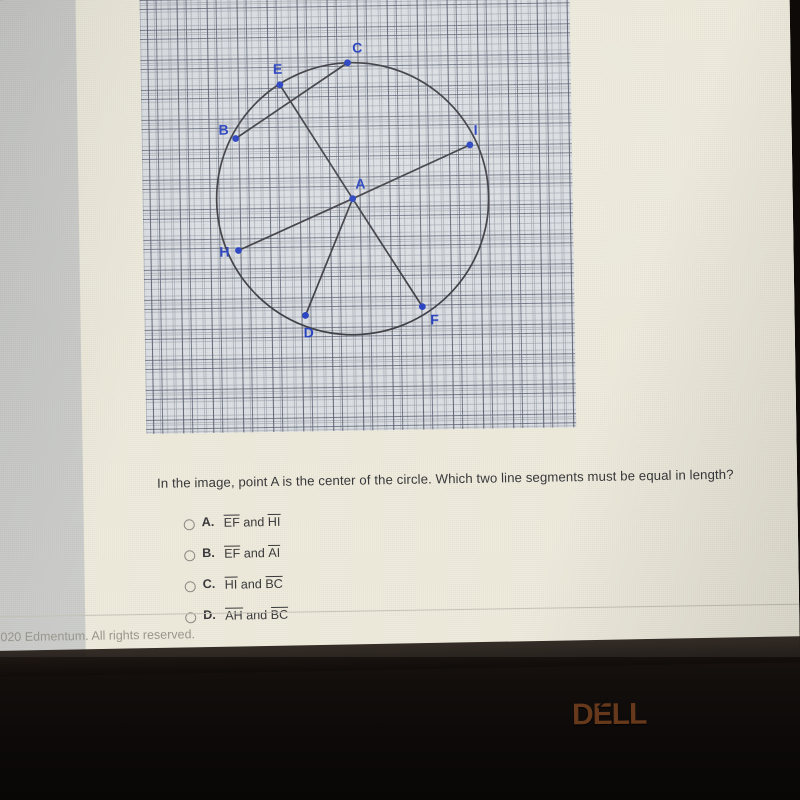  I want to click on segment-notation-second: AI, so click(274, 552).